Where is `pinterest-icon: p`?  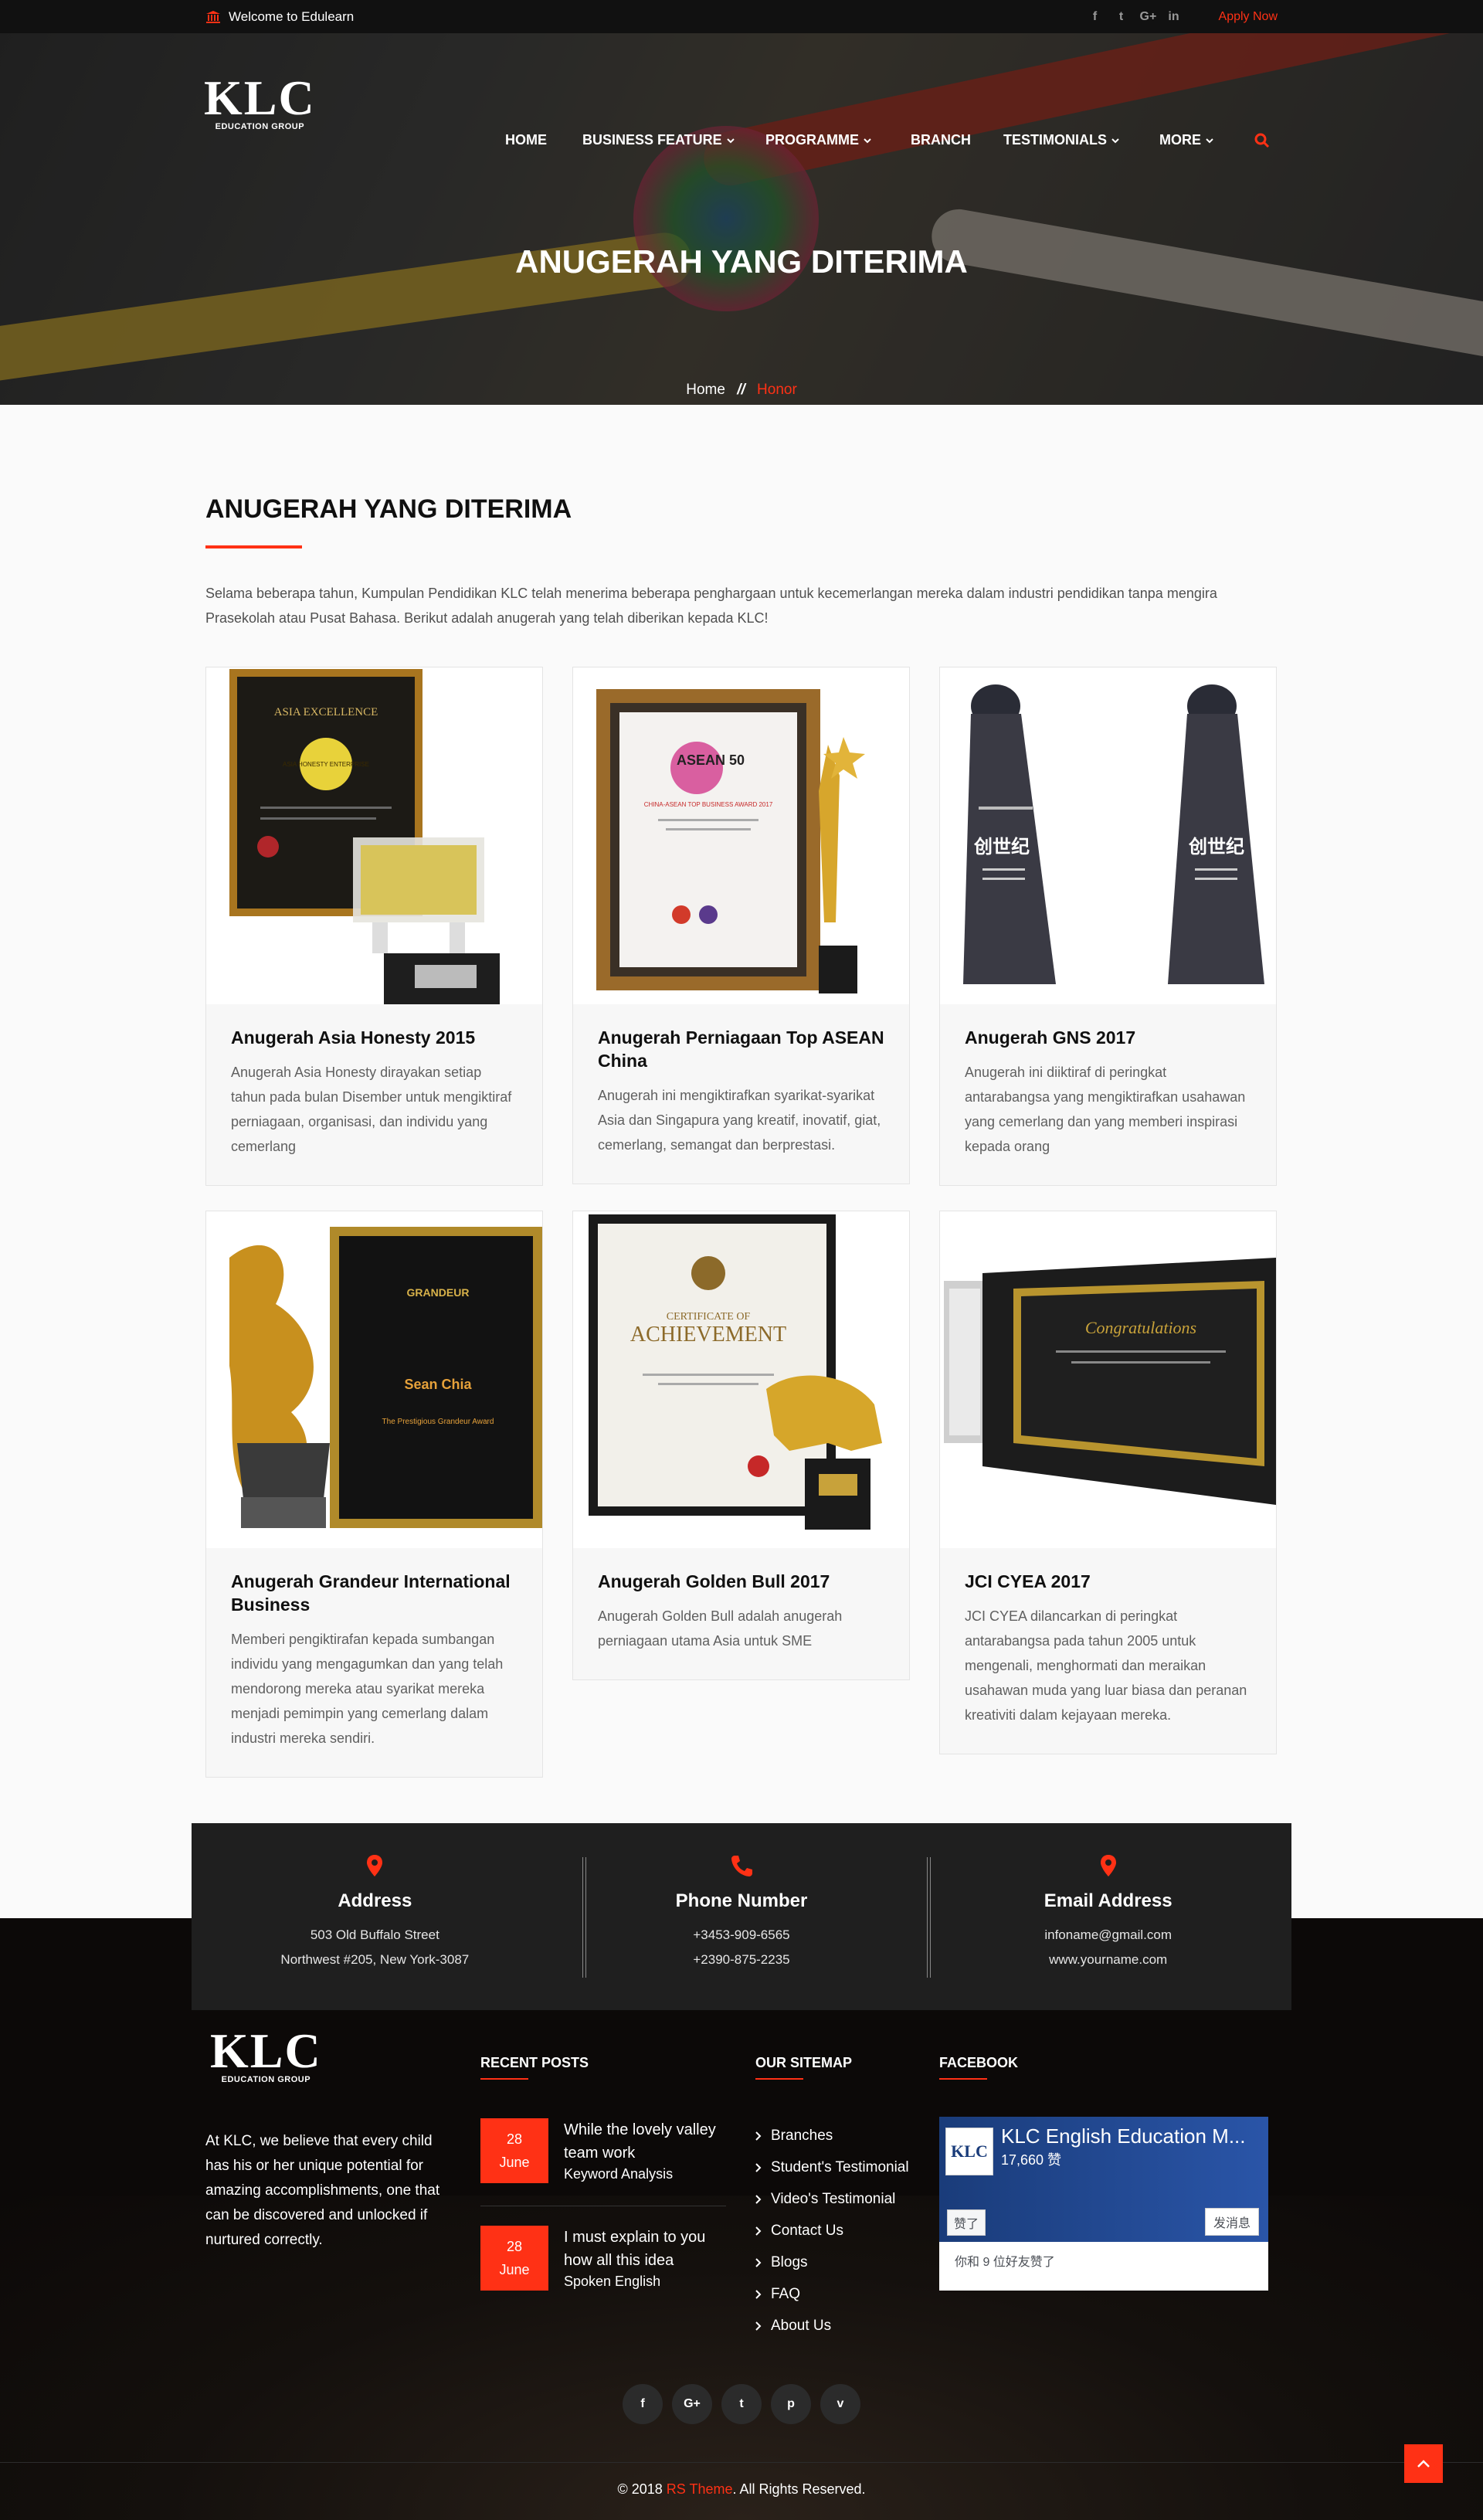
pinterest-icon: p is located at coordinates (791, 2404).